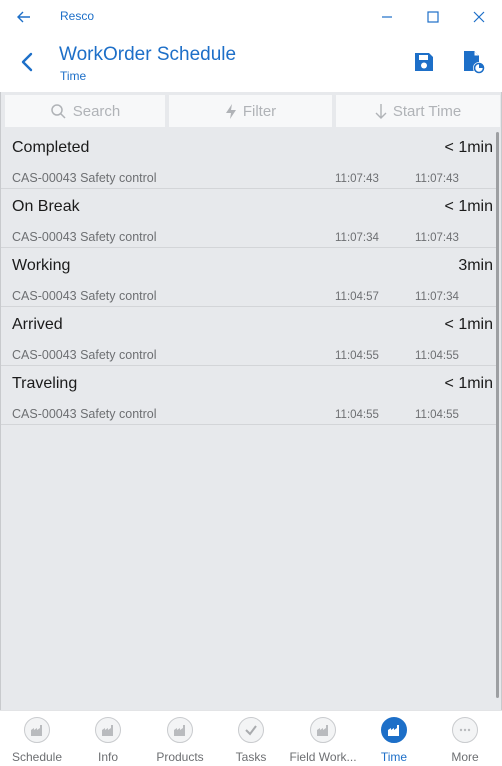 The height and width of the screenshot is (766, 502). I want to click on maximize-button, so click(433, 16).